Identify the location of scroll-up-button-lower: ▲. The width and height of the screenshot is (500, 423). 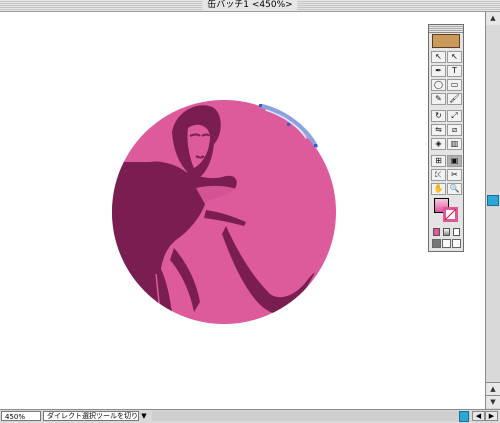
(493, 388).